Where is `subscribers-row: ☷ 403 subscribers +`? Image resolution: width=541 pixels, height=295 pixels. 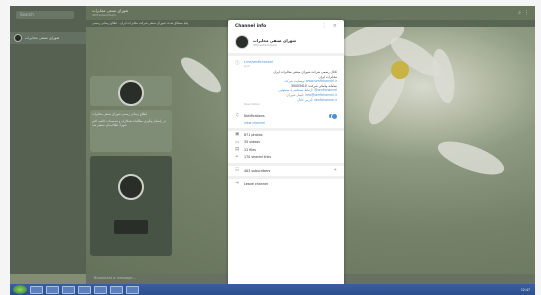 subscribers-row: ☷ 403 subscribers + is located at coordinates (286, 171).